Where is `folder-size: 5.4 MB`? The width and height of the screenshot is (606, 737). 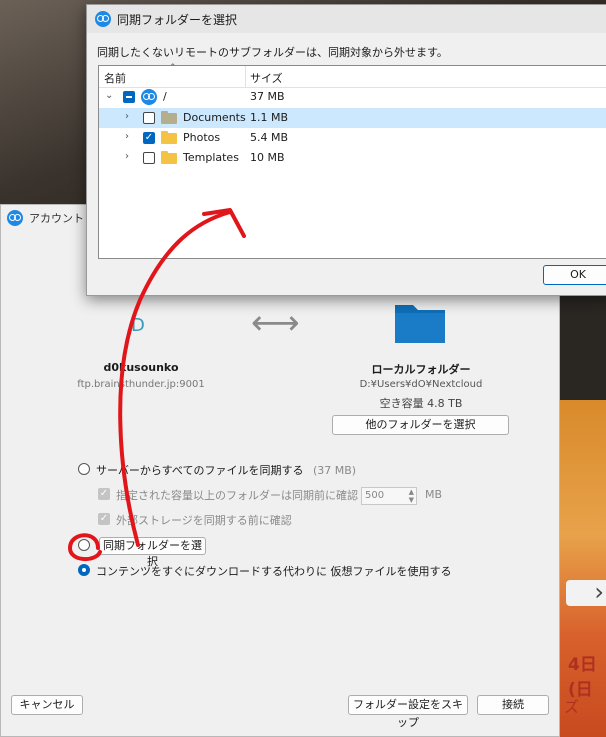 folder-size: 5.4 MB is located at coordinates (269, 137).